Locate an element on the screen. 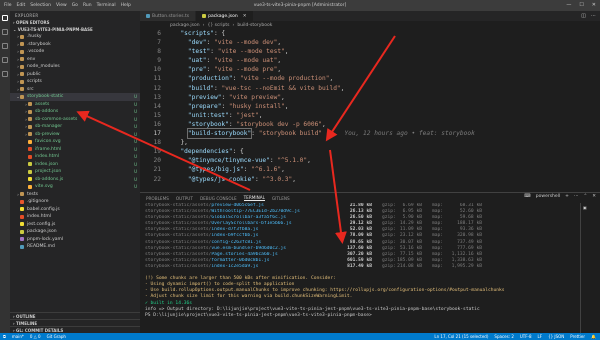  project-section: ⌄ VUE3-TS-VITE3-PINIA-PNPM-BASE is located at coordinates (75, 29).